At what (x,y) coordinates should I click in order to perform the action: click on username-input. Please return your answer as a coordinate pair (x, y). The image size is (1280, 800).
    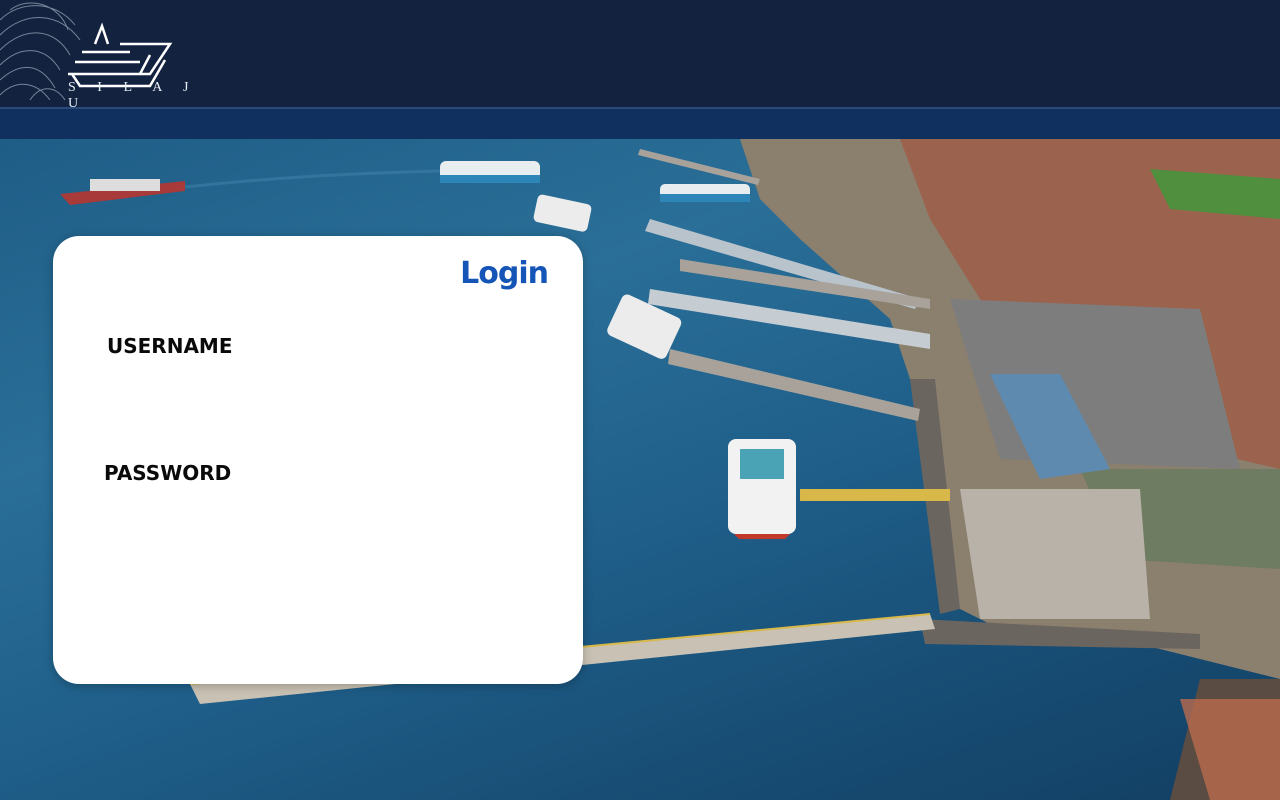
    Looking at the image, I should click on (319, 392).